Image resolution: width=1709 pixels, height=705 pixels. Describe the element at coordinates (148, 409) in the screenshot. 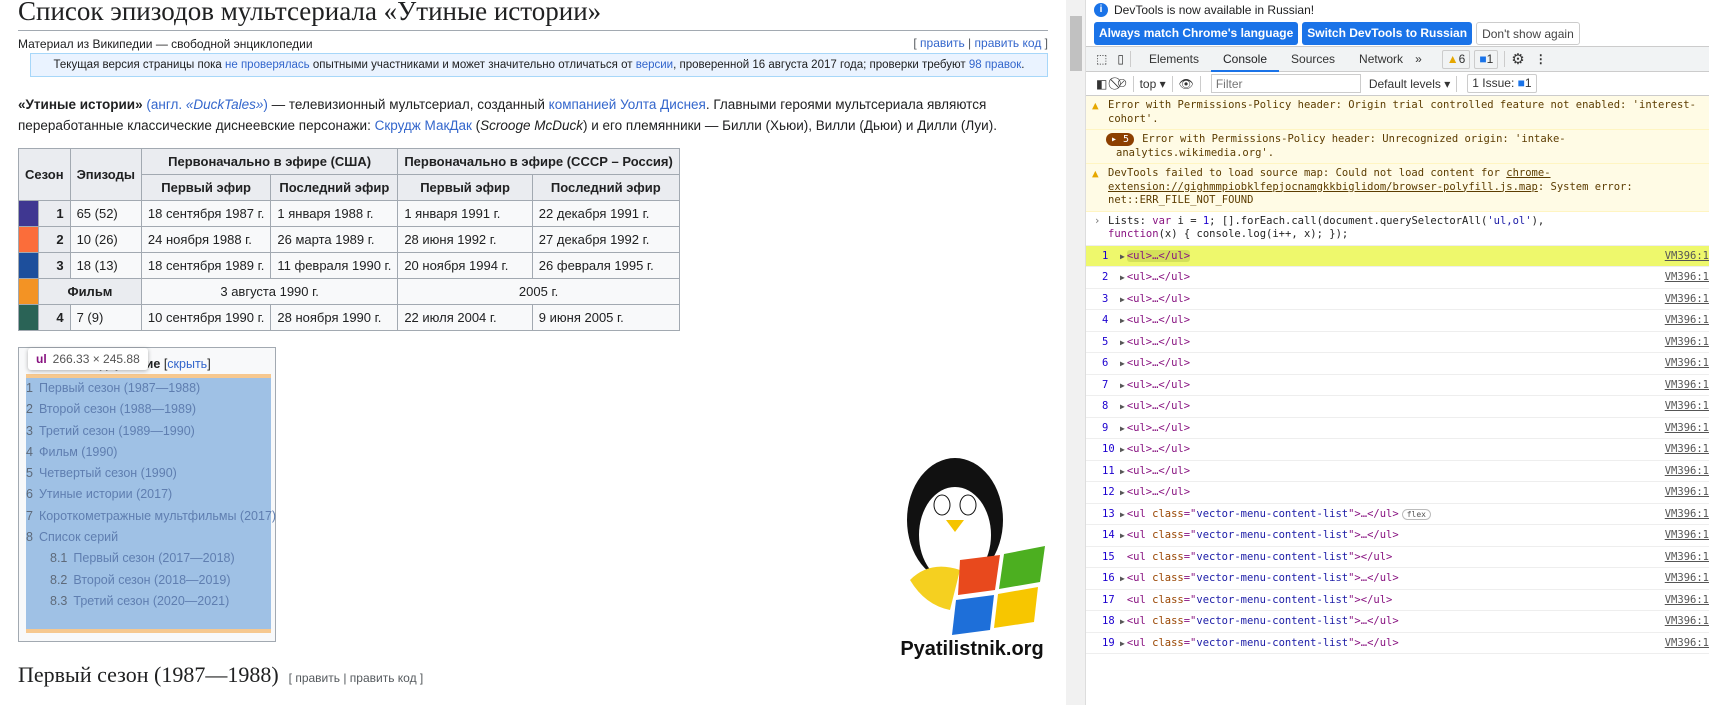

I see `toc-item: 2 Второй сезон (1988—1989)` at that location.